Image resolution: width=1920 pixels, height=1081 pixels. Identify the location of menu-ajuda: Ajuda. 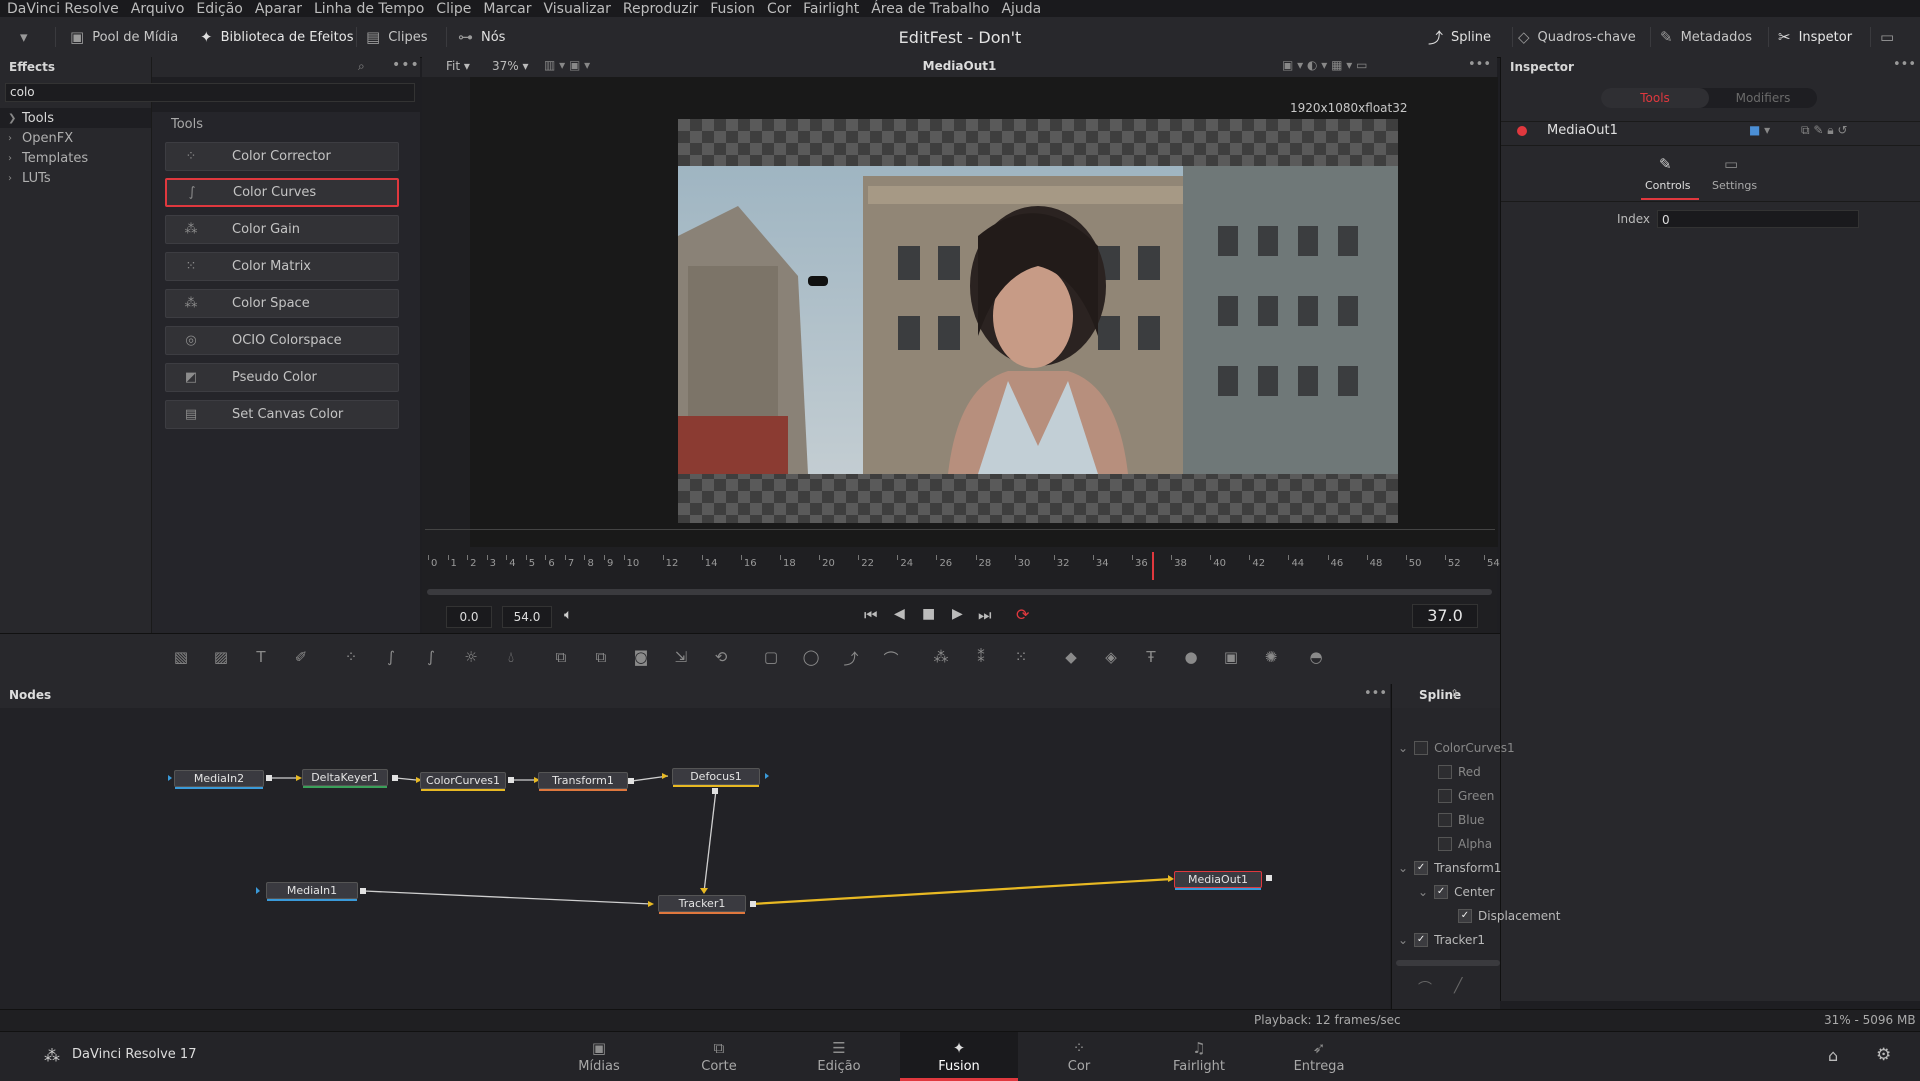
(1021, 9).